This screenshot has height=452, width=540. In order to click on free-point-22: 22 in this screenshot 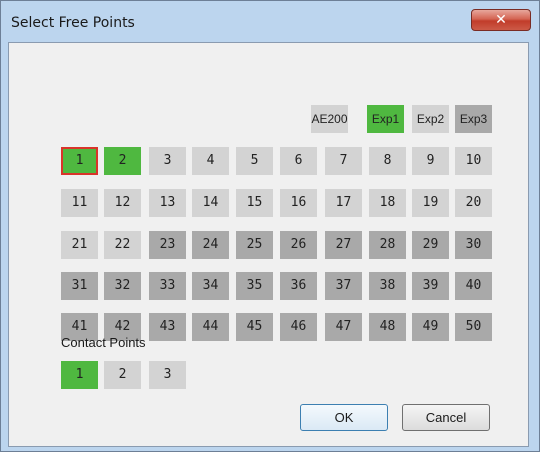, I will do `click(122, 245)`.